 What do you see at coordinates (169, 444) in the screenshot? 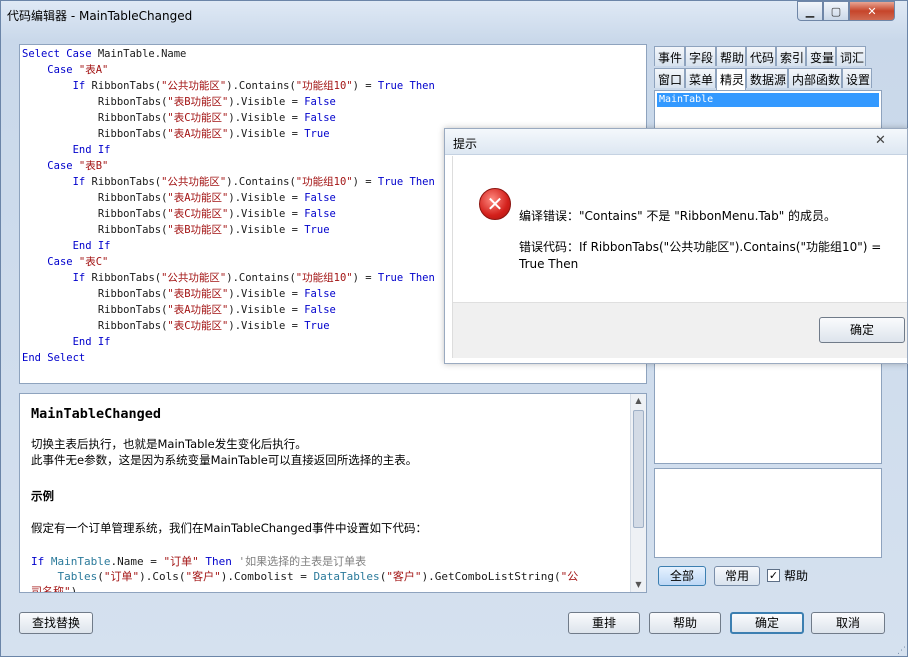
I see `help-paragraph: 切换主表后执行，也就是MainTable发生变化后执行。` at bounding box center [169, 444].